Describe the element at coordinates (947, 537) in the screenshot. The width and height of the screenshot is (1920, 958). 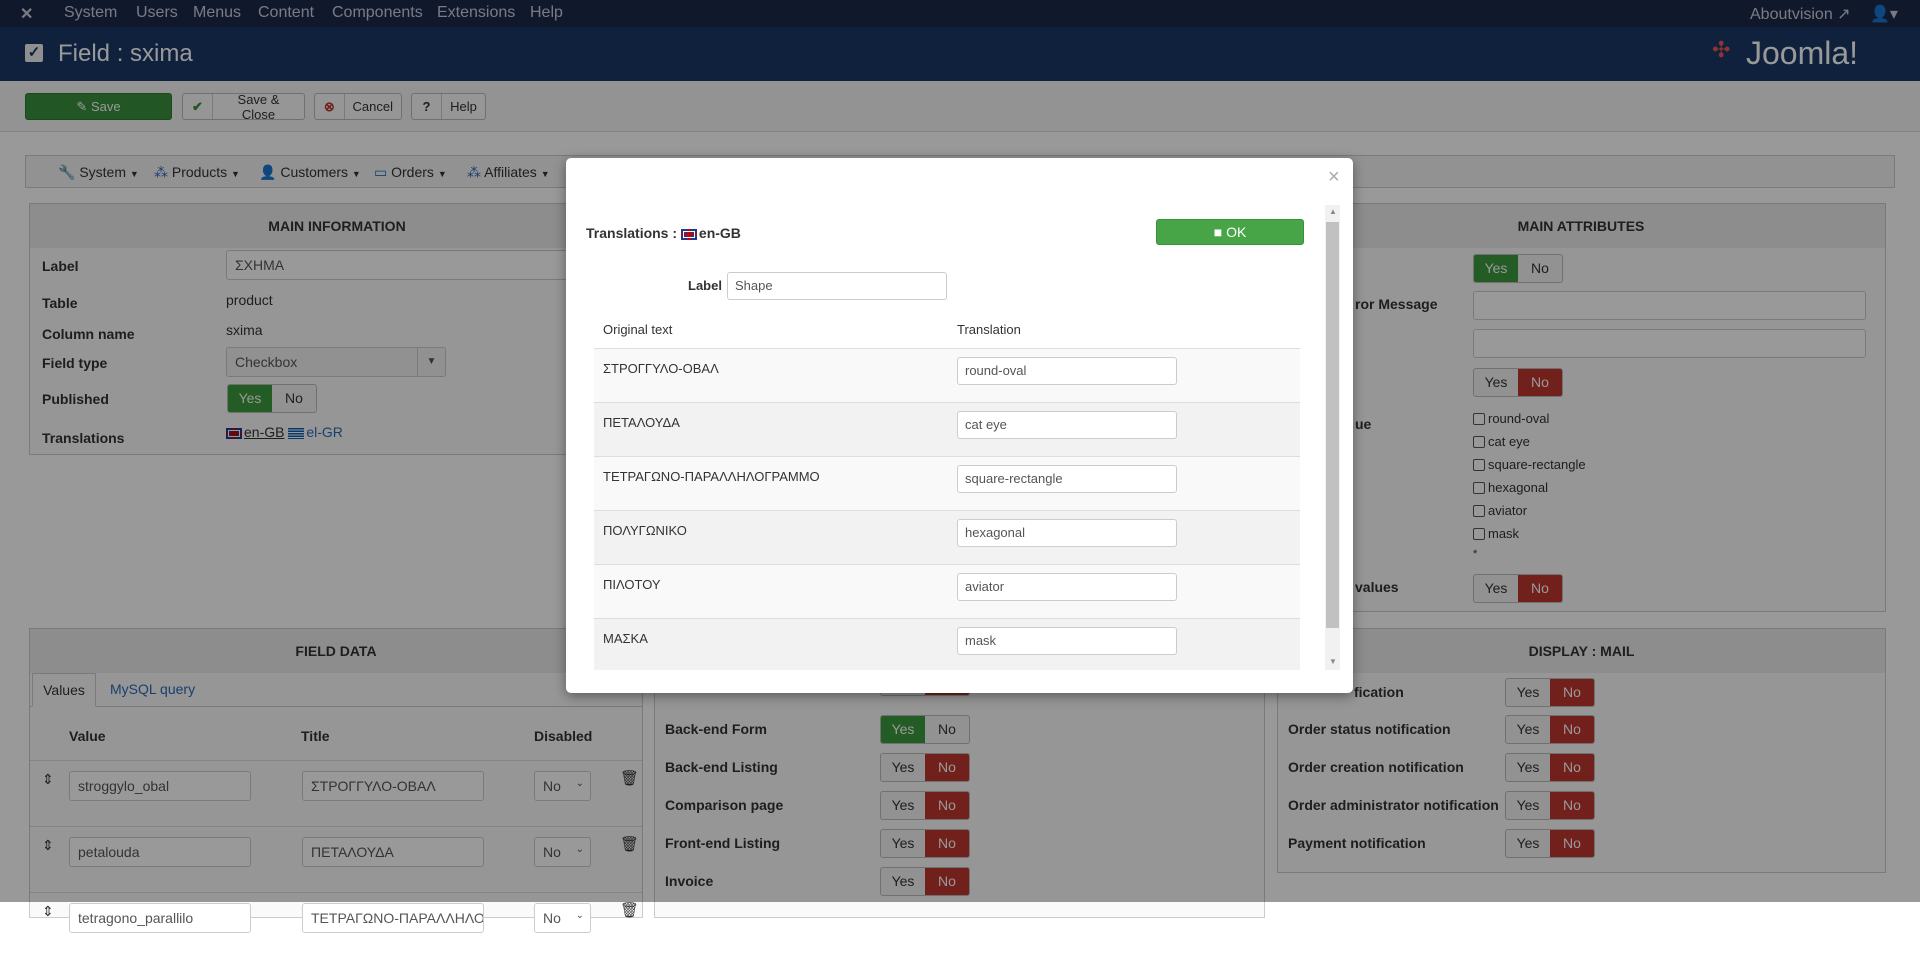
I see `translation-row: ΠΟΛΥΓΩΝΙΚΟ hexagonal` at that location.